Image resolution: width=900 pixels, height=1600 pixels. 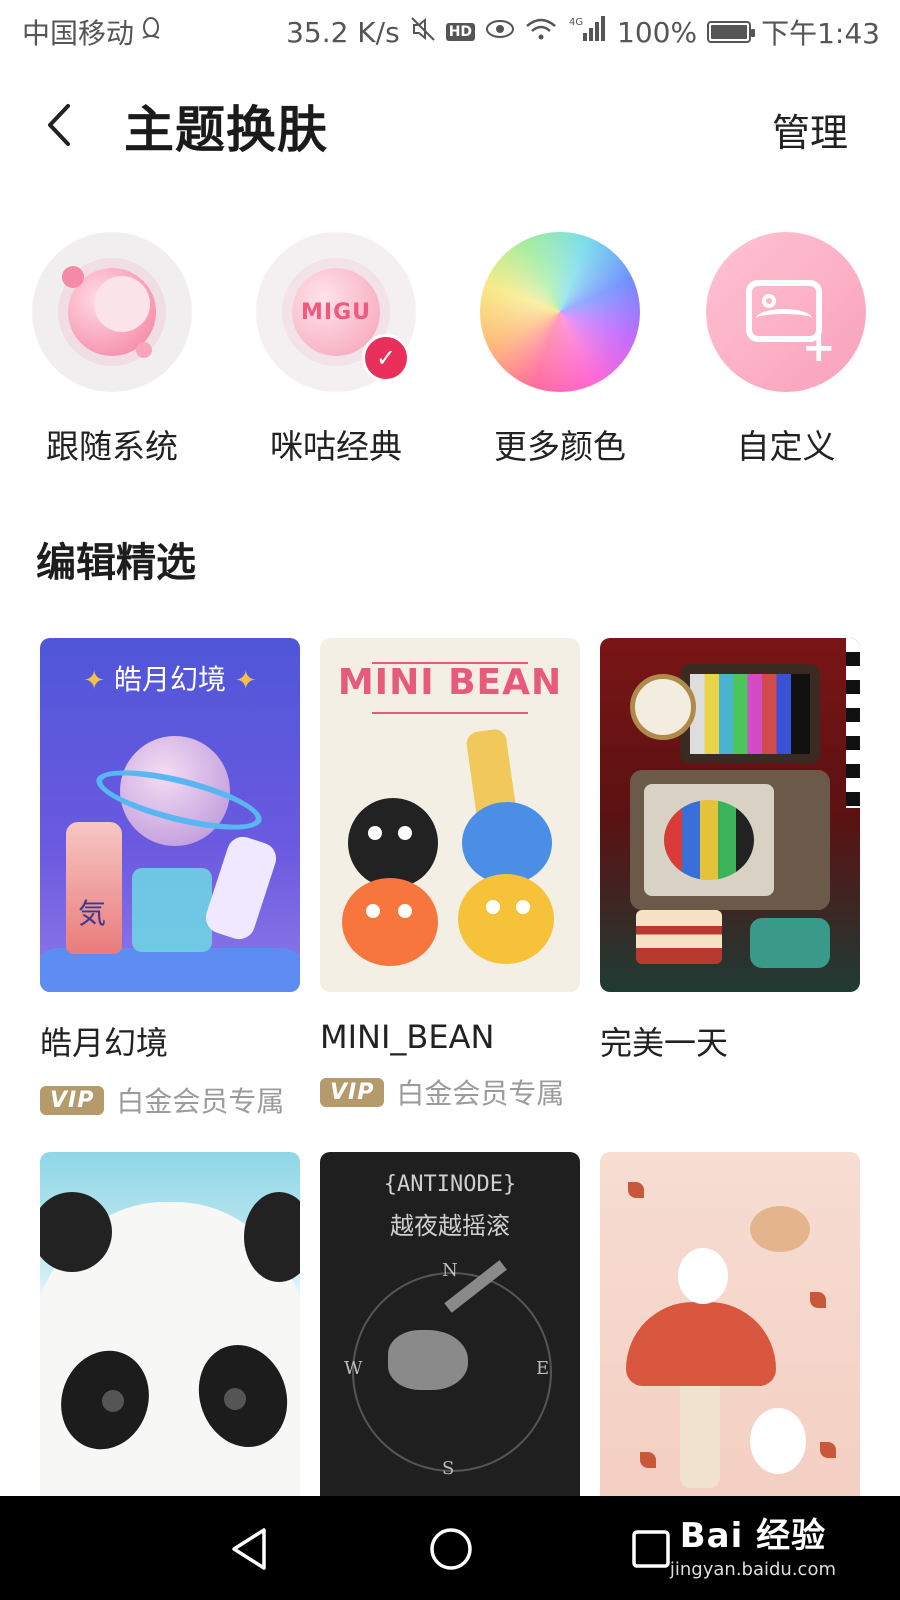 What do you see at coordinates (752, 1569) in the screenshot?
I see `watermark-url: jingyan.baidu.com` at bounding box center [752, 1569].